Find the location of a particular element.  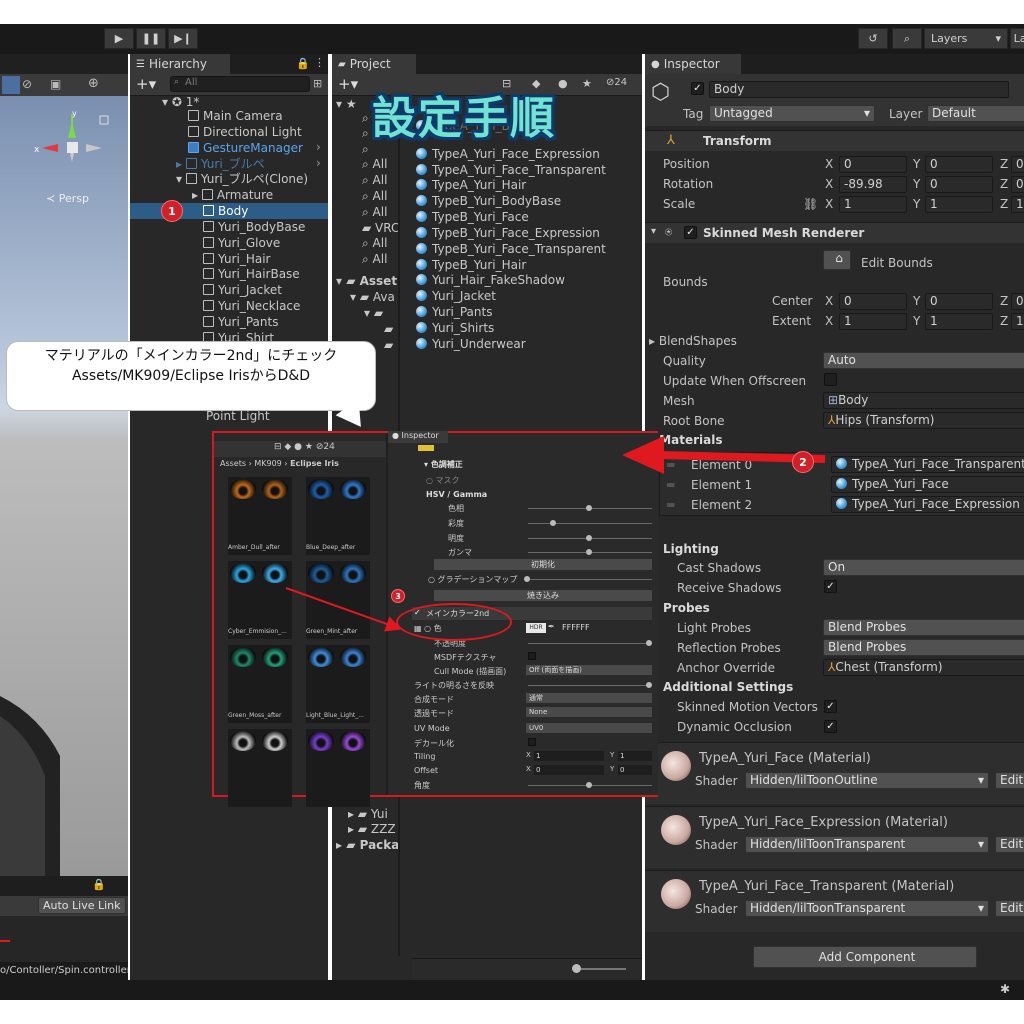

overlay-title: 設定手順 is located at coordinates (464, 118).